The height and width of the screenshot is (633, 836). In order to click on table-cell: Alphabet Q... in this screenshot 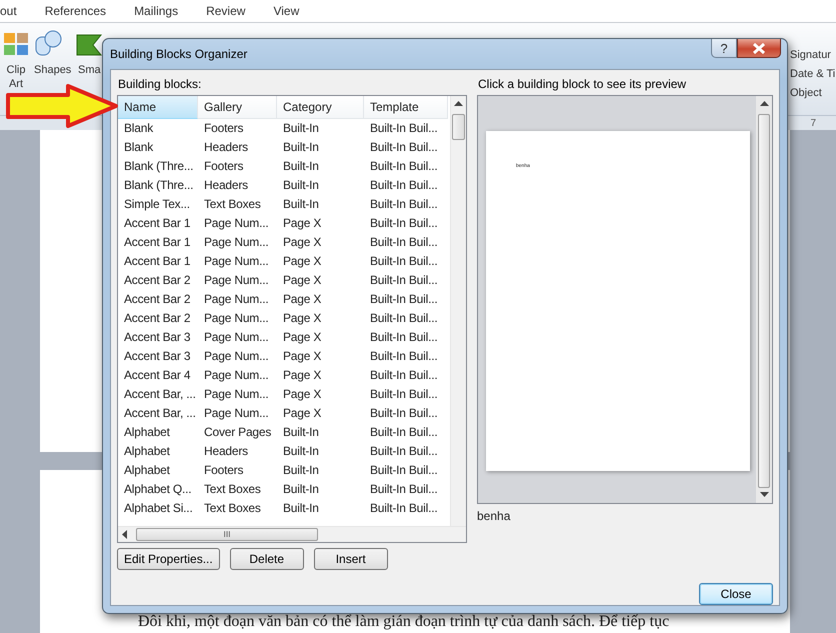, I will do `click(158, 489)`.